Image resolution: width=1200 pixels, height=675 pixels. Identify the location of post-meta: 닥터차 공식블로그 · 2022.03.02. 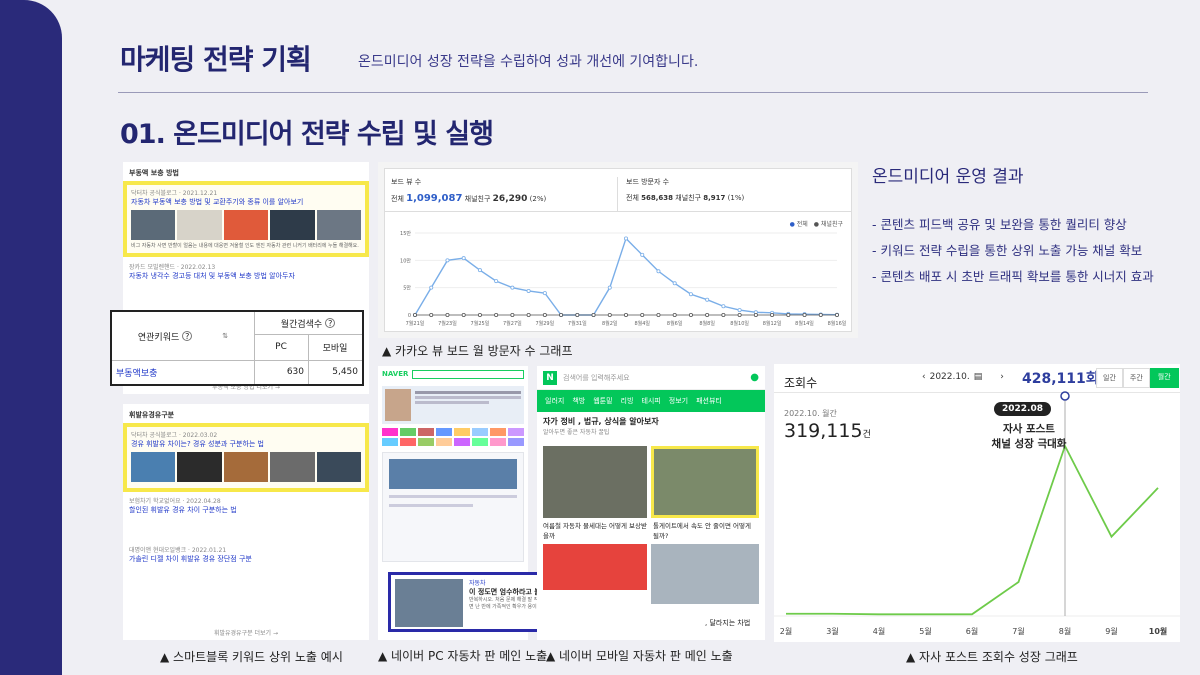
(174, 435).